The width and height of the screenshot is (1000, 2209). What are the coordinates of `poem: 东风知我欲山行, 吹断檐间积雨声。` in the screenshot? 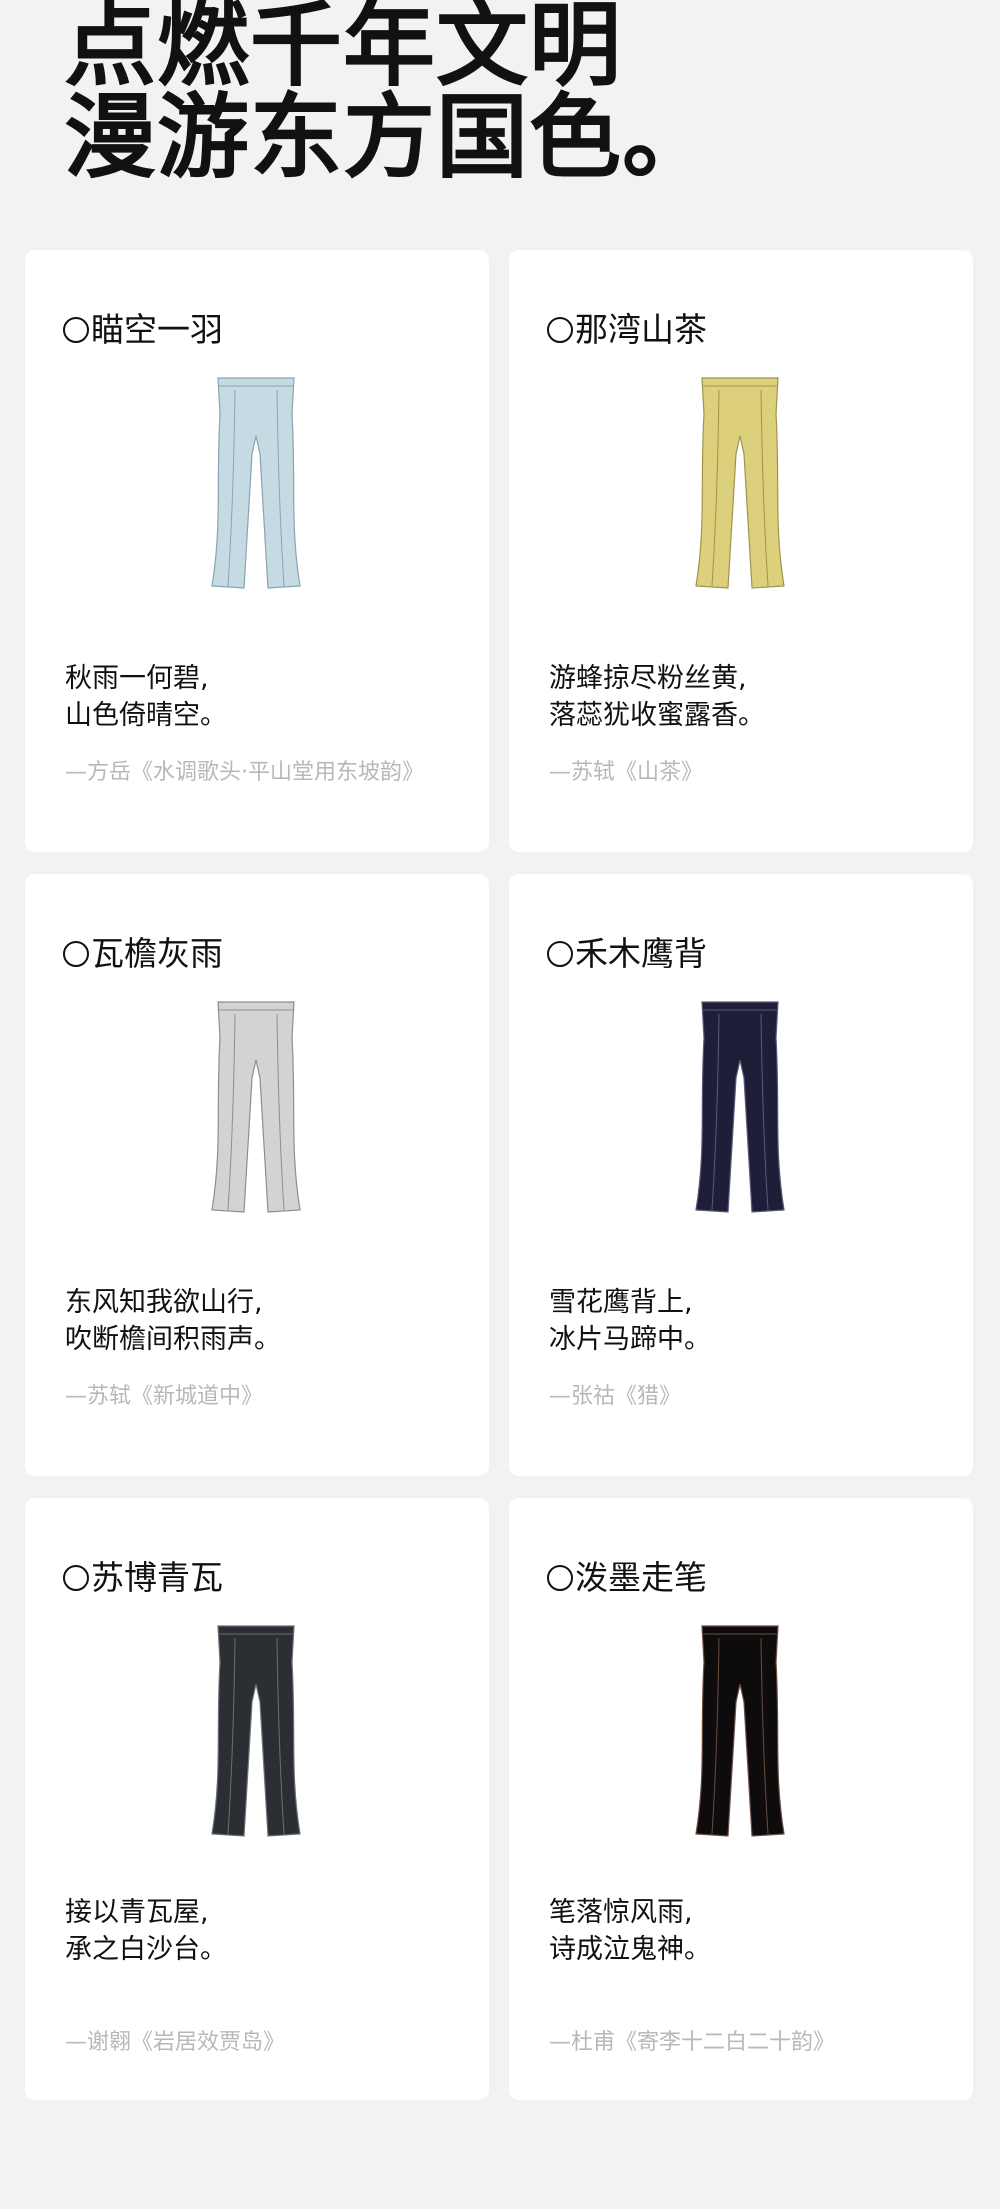 It's located at (173, 1321).